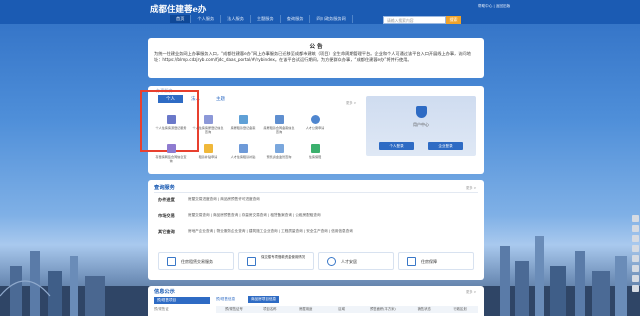 This screenshot has height=316, width=640. Describe the element at coordinates (341, 309) in the screenshot. I see `column-header: 区域` at that location.